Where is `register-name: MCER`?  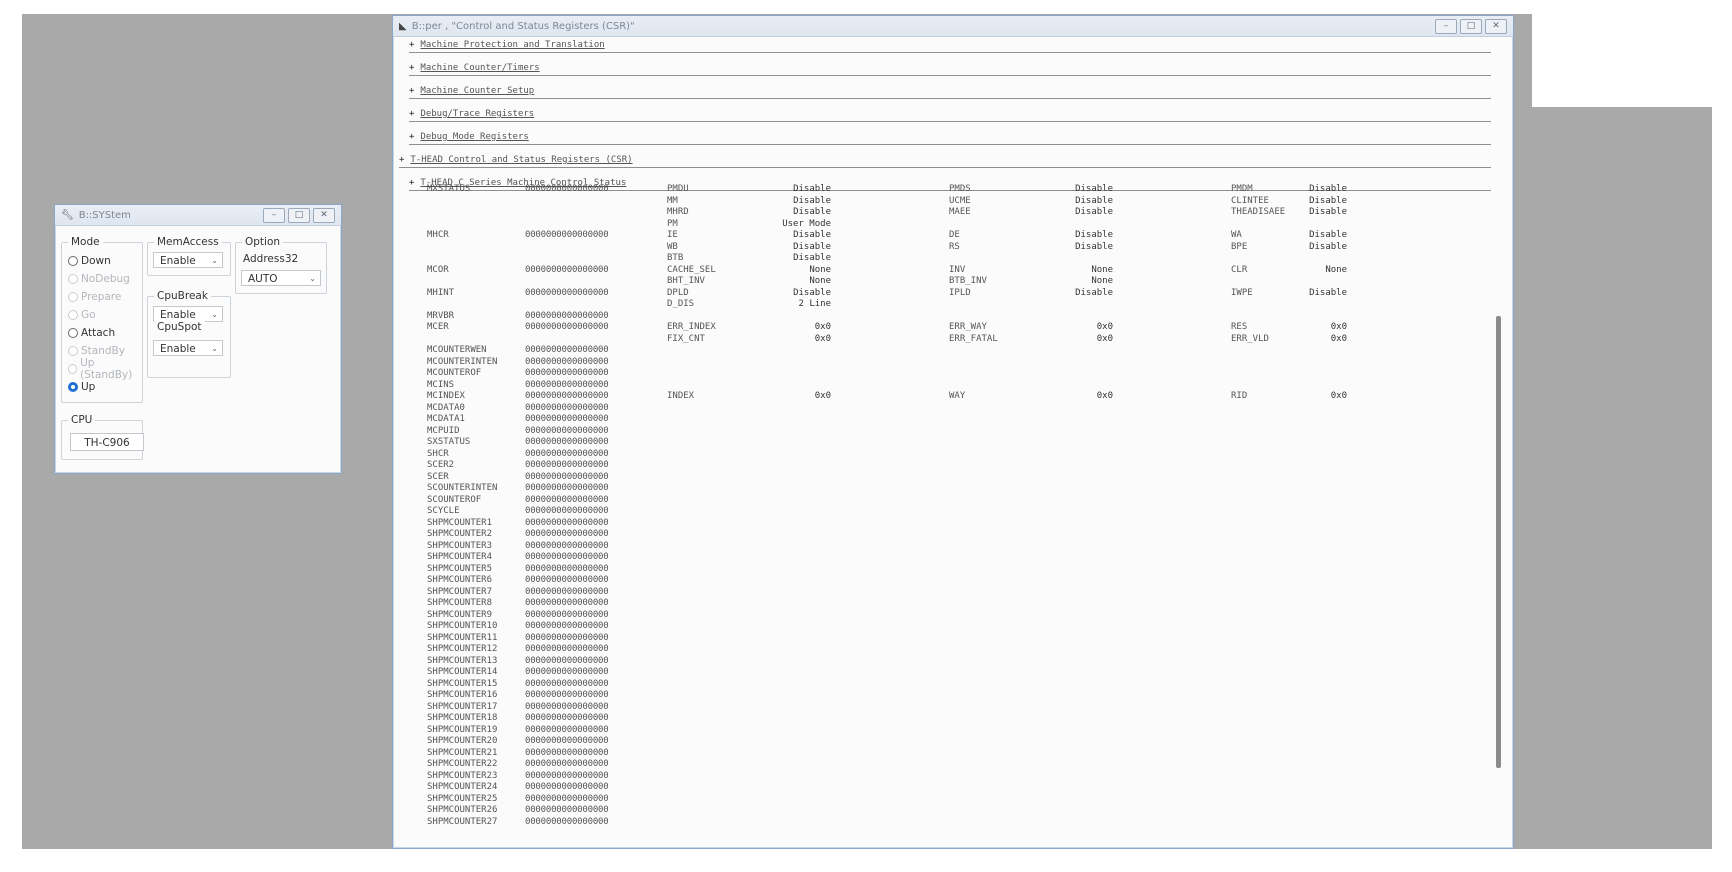
register-name: MCER is located at coordinates (438, 327).